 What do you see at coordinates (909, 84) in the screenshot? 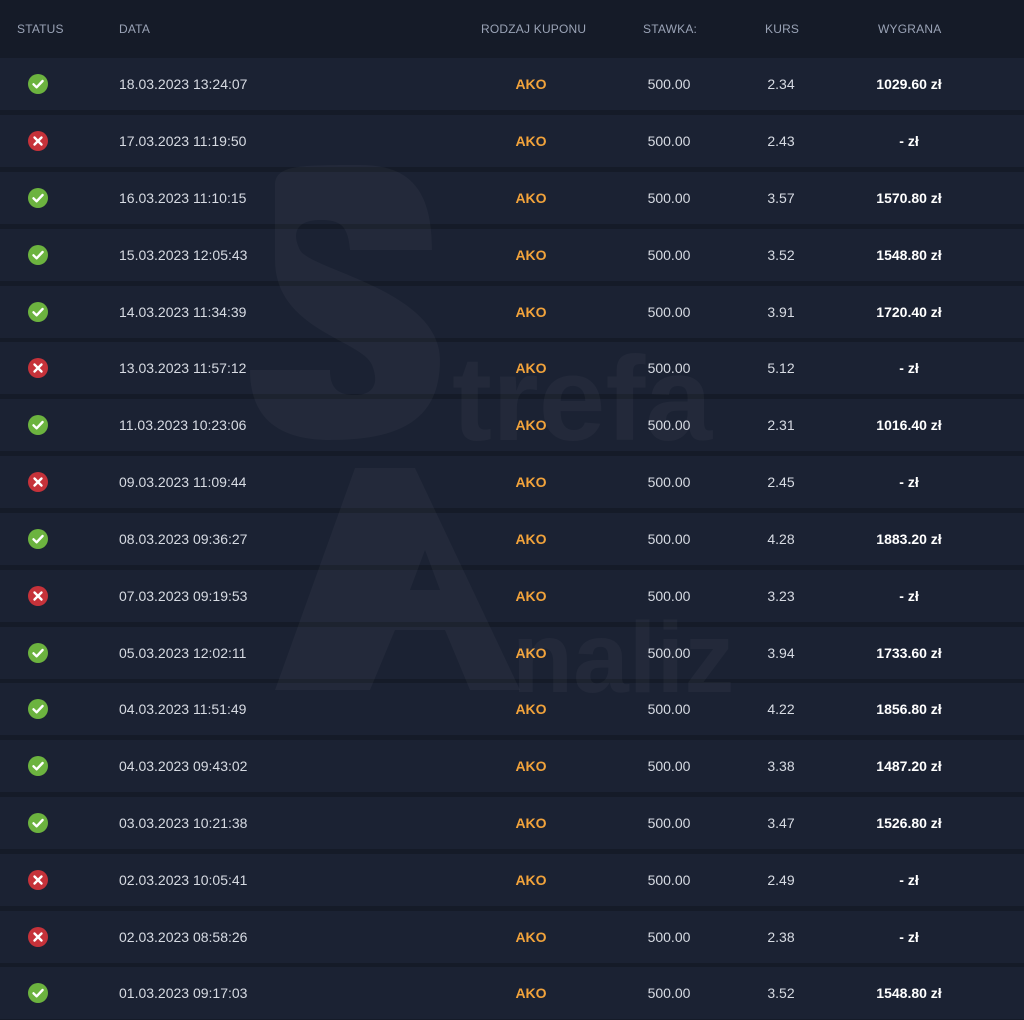
I see `win-cell: 1029.60 zł` at bounding box center [909, 84].